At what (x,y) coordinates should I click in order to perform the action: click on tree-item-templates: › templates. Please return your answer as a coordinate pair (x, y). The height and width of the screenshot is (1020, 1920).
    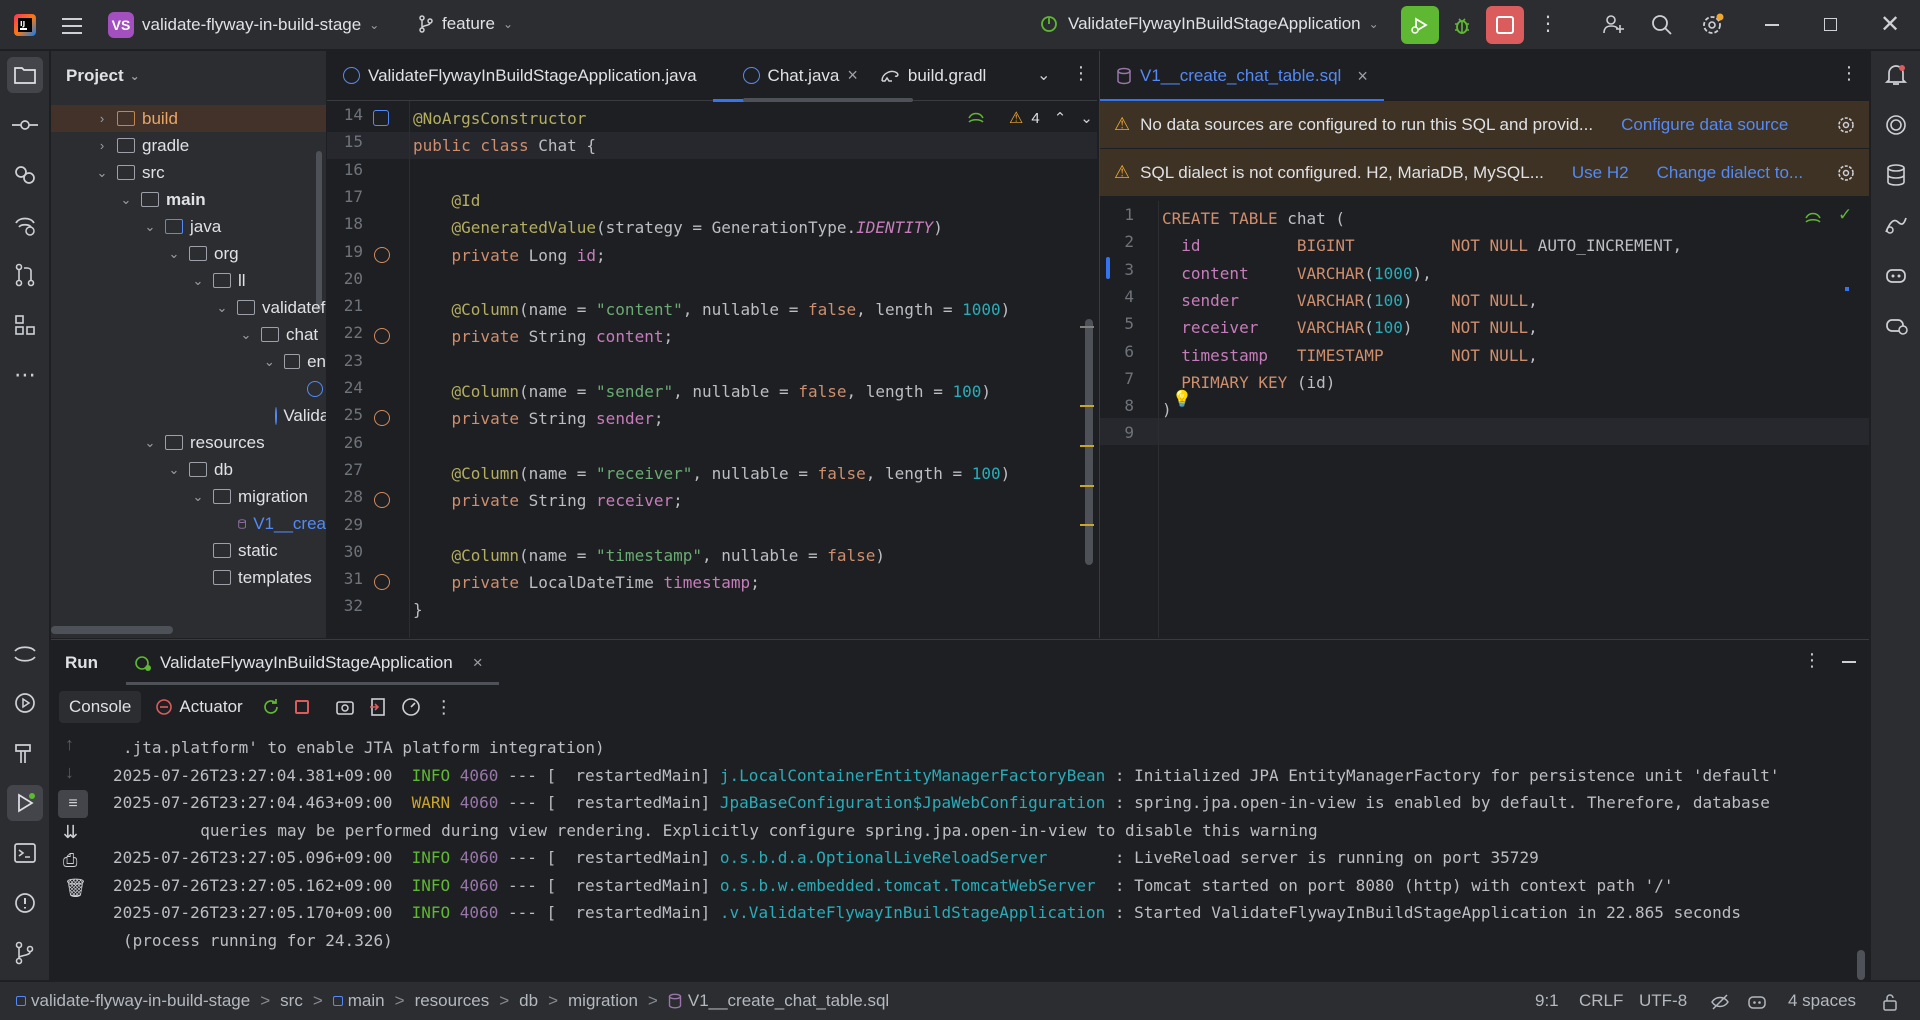
    Looking at the image, I should click on (188, 577).